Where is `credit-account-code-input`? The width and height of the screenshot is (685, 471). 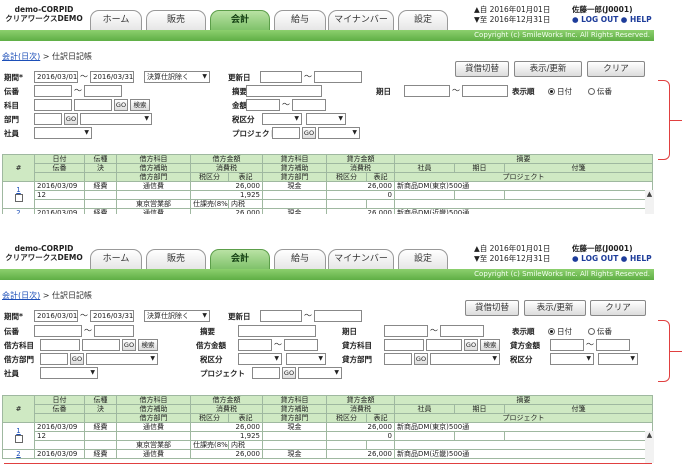
credit-account-code-input is located at coordinates (404, 345).